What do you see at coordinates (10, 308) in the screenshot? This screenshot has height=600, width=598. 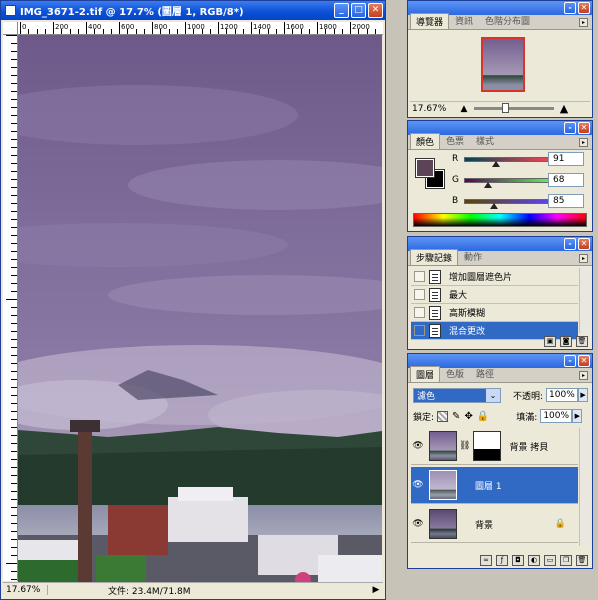 I see `vertical-ruler` at bounding box center [10, 308].